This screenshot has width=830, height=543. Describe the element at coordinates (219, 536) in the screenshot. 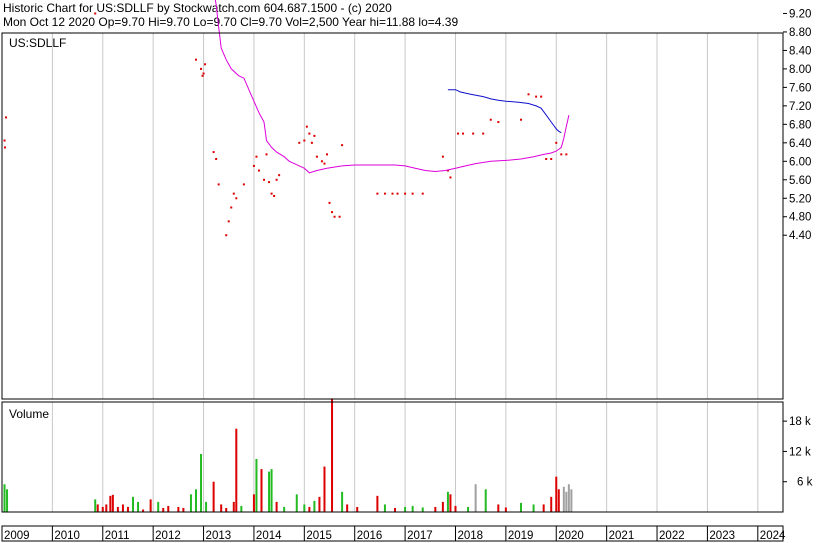

I see `year-label-2013: 2013` at that location.